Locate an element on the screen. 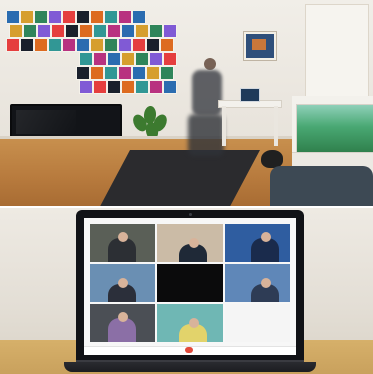  person-torso is located at coordinates (207, 93).